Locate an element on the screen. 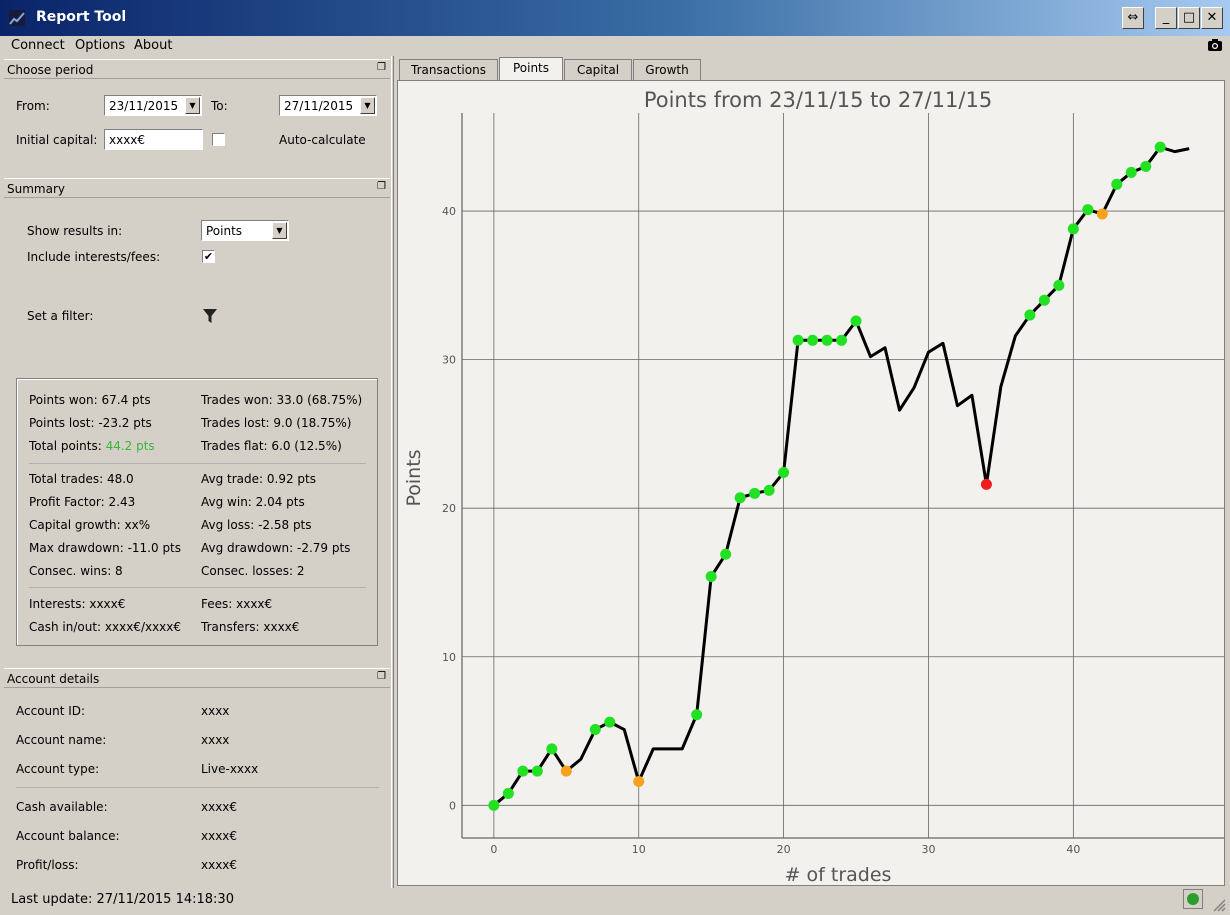 The image size is (1230, 915). account-name-label: Account name: is located at coordinates (61, 740).